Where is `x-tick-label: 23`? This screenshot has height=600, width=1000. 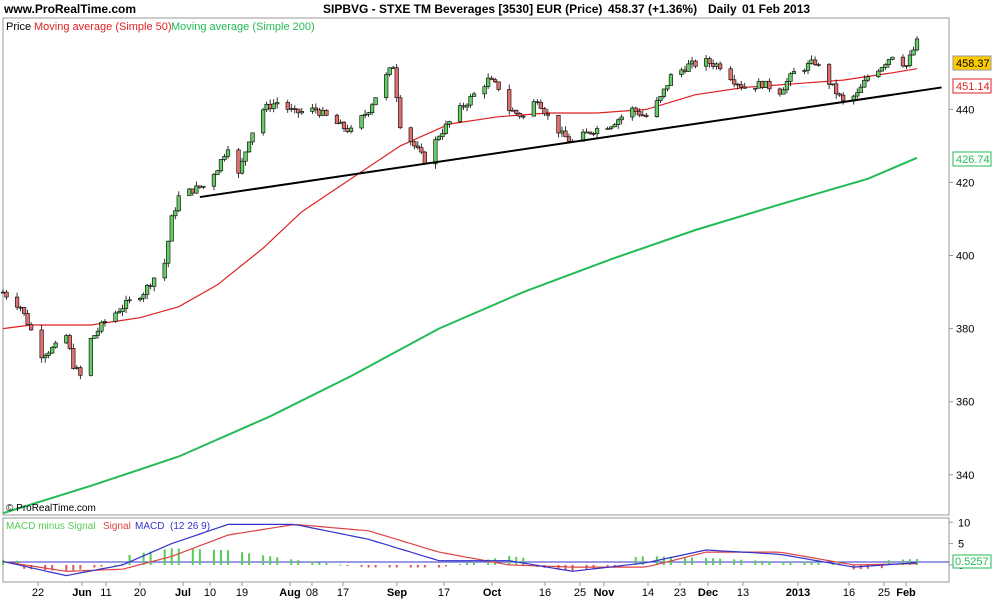 x-tick-label: 23 is located at coordinates (680, 593).